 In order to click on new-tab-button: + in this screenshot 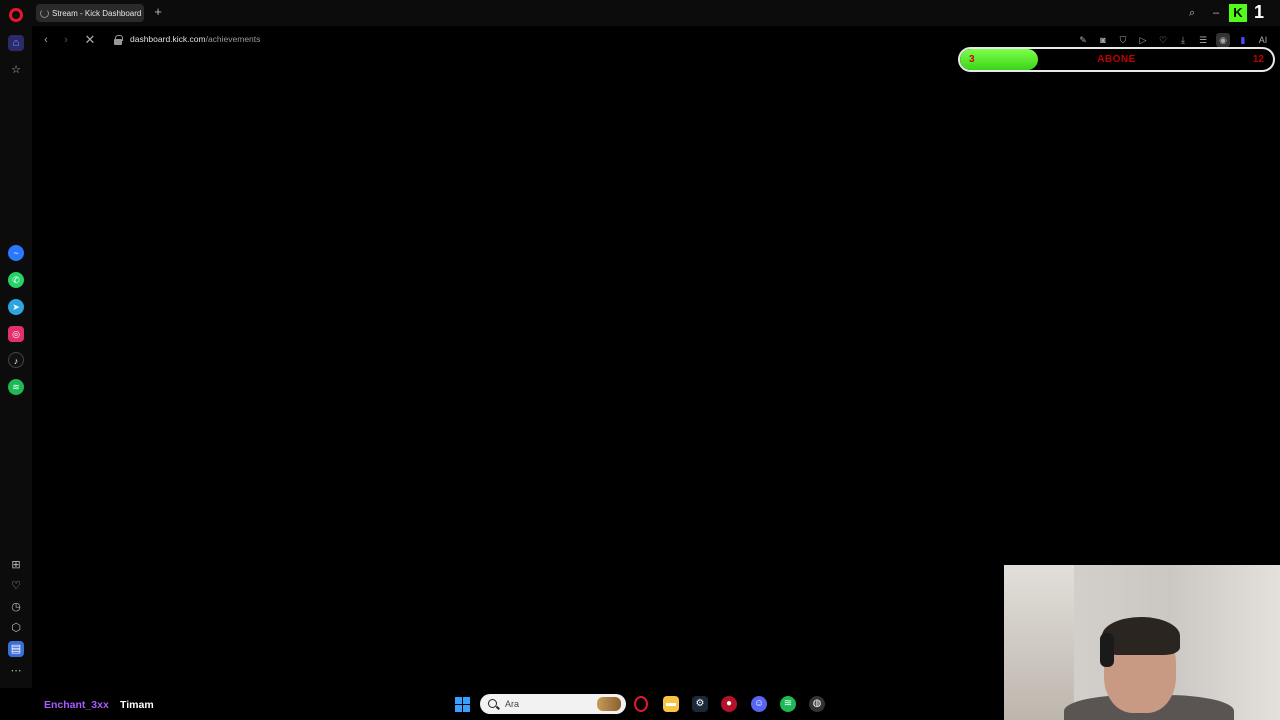, I will do `click(158, 12)`.